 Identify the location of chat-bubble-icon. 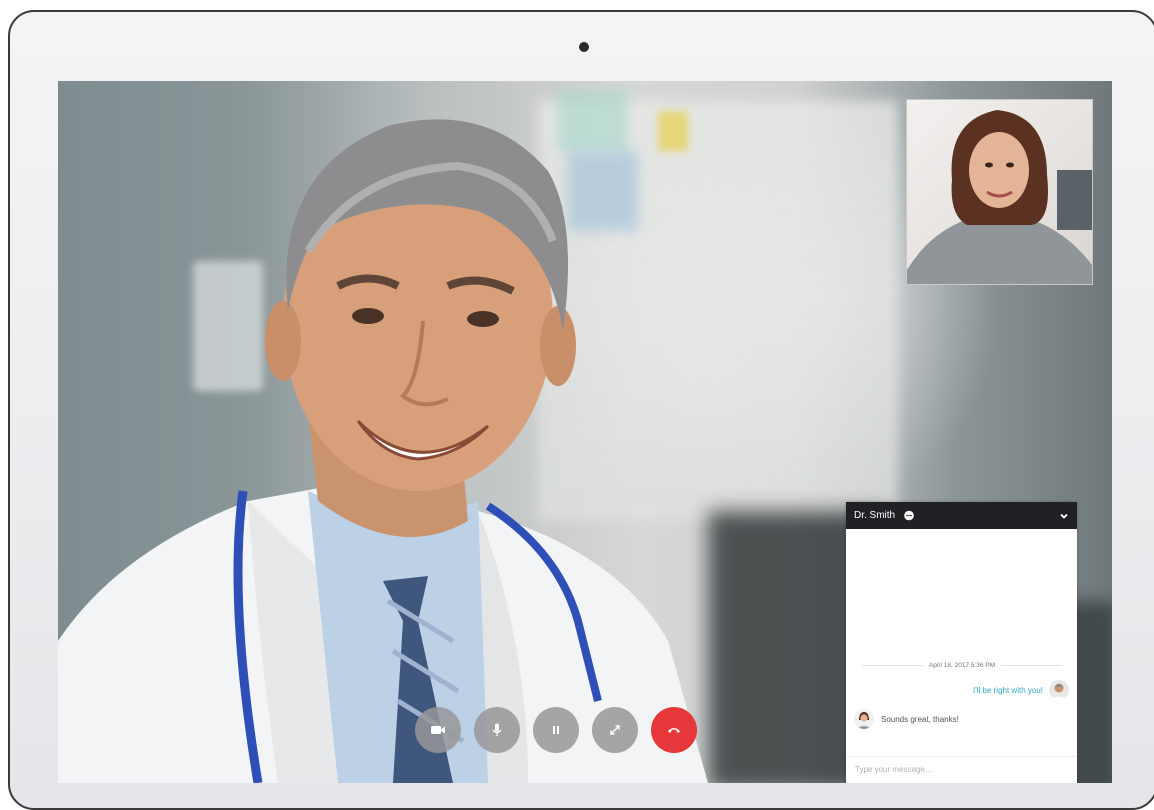
(909, 515).